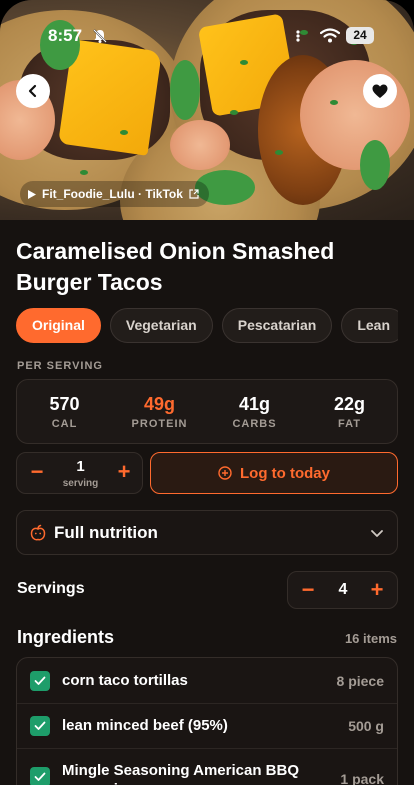  What do you see at coordinates (60, 366) in the screenshot?
I see `per-serving-label: PER SERVING` at bounding box center [60, 366].